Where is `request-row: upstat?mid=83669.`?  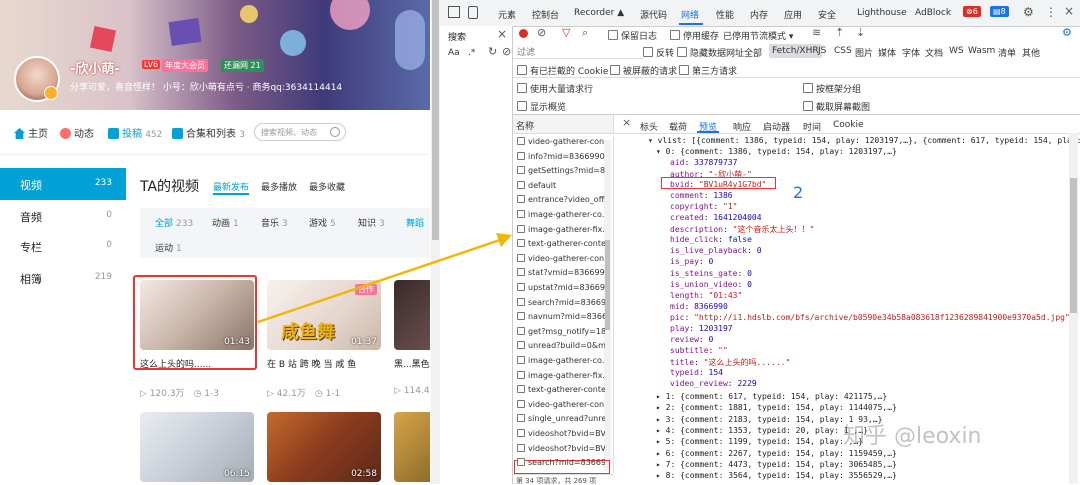
request-row: upstat?mid=83669. is located at coordinates (559, 290).